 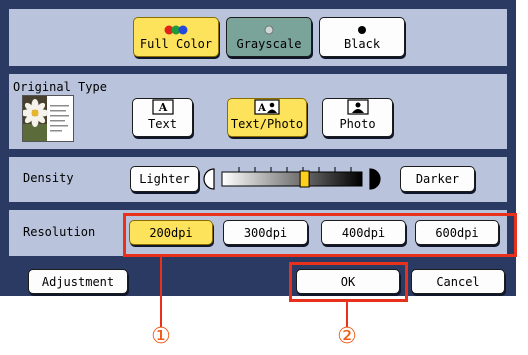 I want to click on original-type-thumbnail, so click(x=48, y=118).